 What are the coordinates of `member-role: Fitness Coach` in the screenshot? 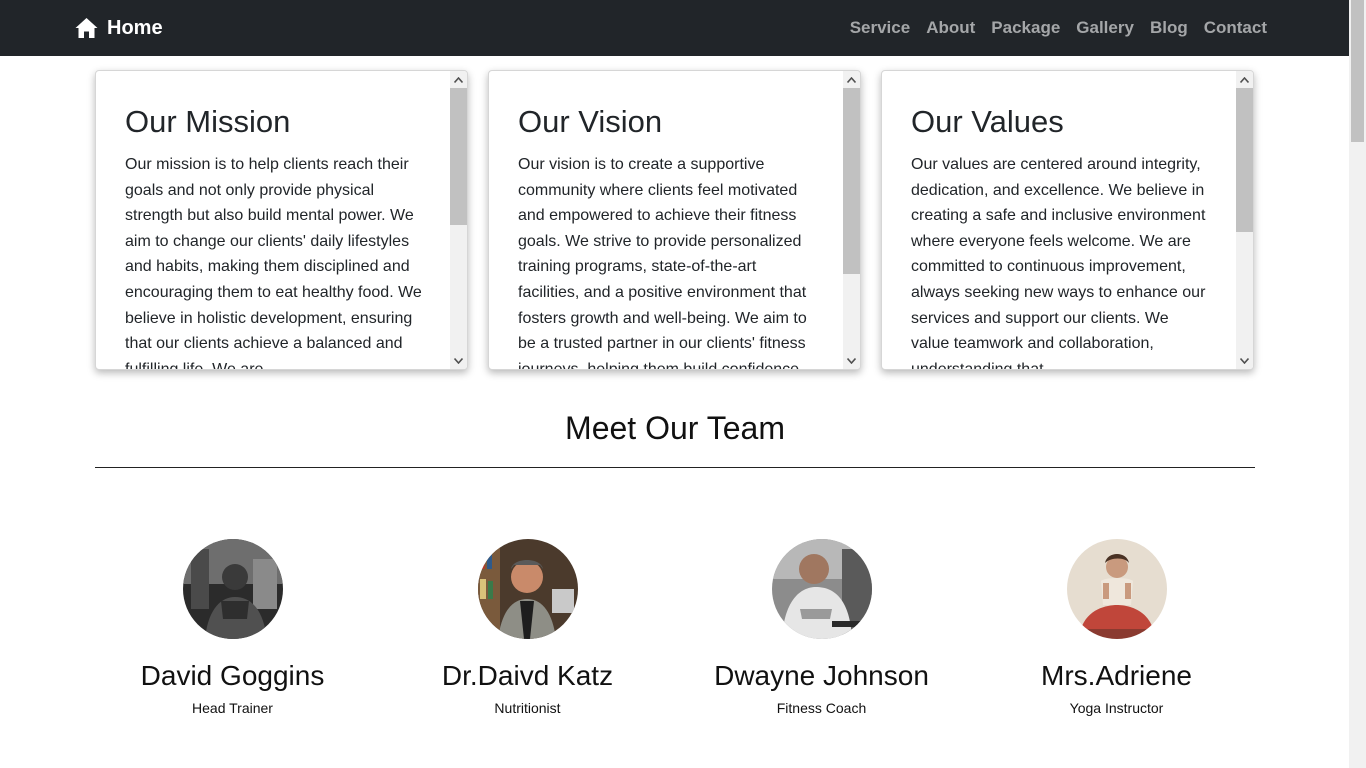 It's located at (821, 708).